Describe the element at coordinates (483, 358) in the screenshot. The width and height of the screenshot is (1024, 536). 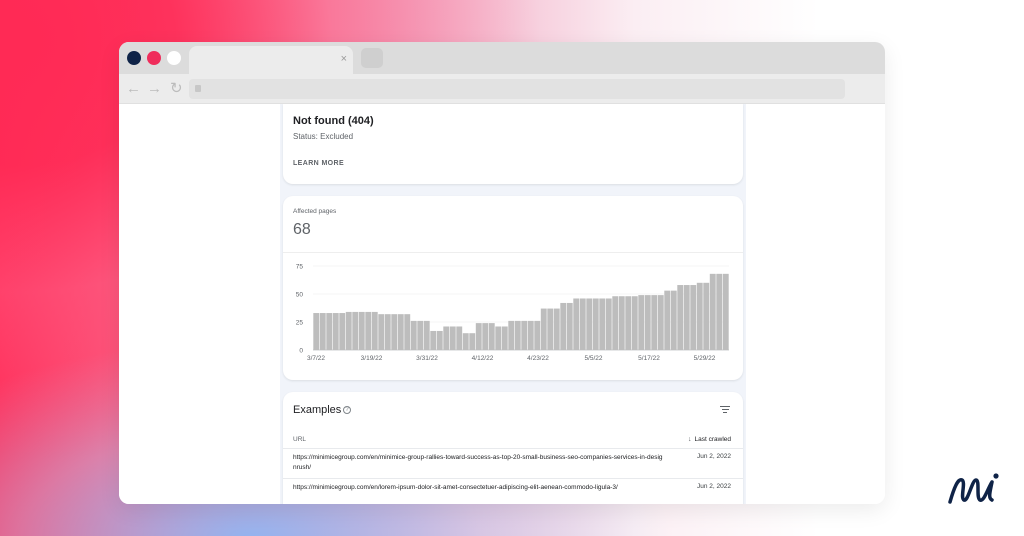
I see `x-tick-label: 4/12/22` at that location.